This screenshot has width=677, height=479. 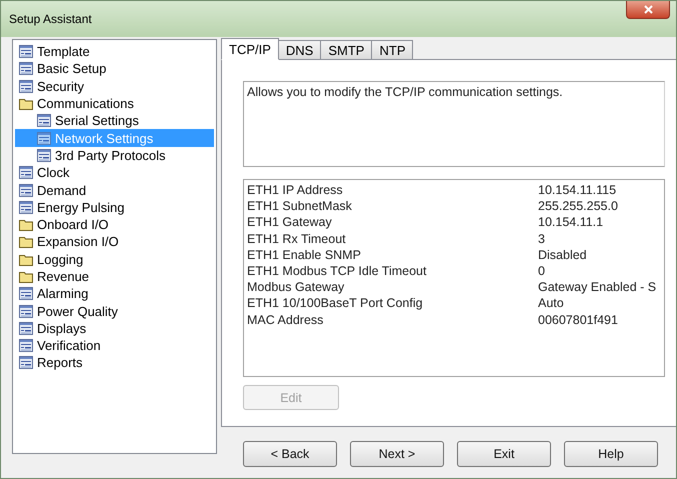 What do you see at coordinates (285, 320) in the screenshot?
I see `property-name: MAC Address` at bounding box center [285, 320].